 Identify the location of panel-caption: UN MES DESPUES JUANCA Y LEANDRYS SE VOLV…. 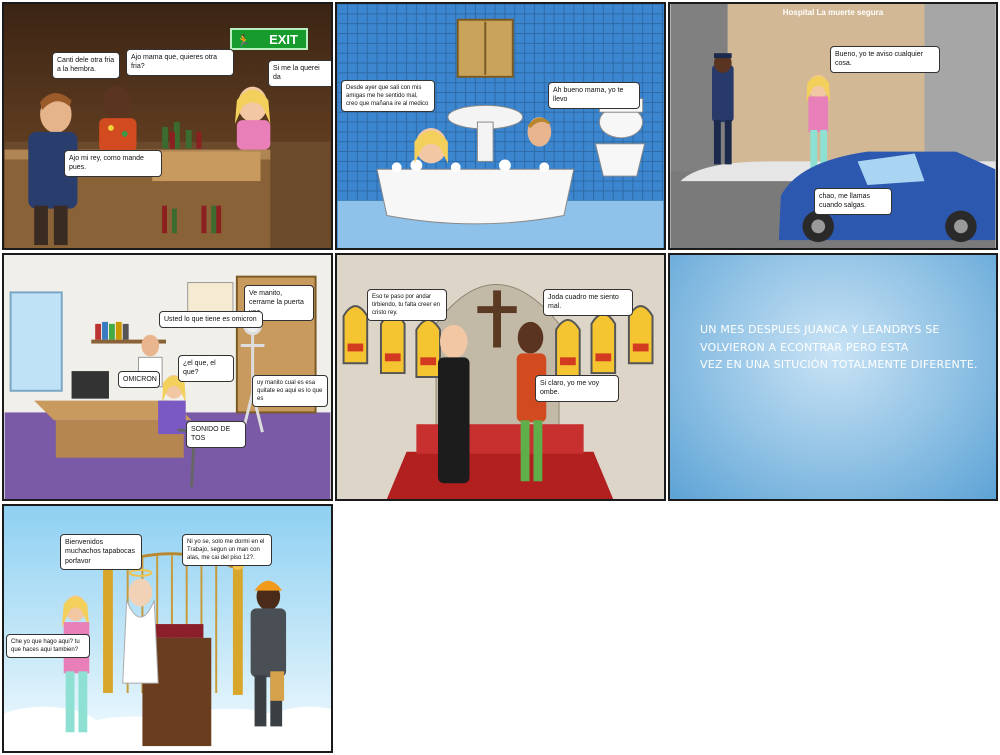
(833, 377).